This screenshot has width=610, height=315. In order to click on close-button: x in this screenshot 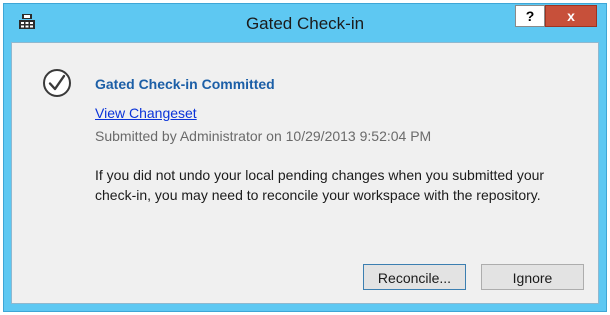, I will do `click(571, 16)`.